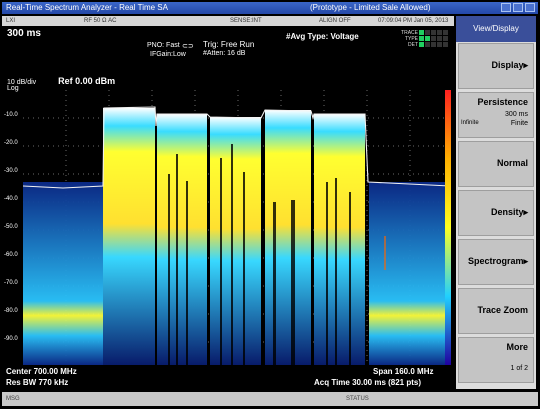 The width and height of the screenshot is (540, 409). I want to click on y-label: -80.0, so click(11, 311).